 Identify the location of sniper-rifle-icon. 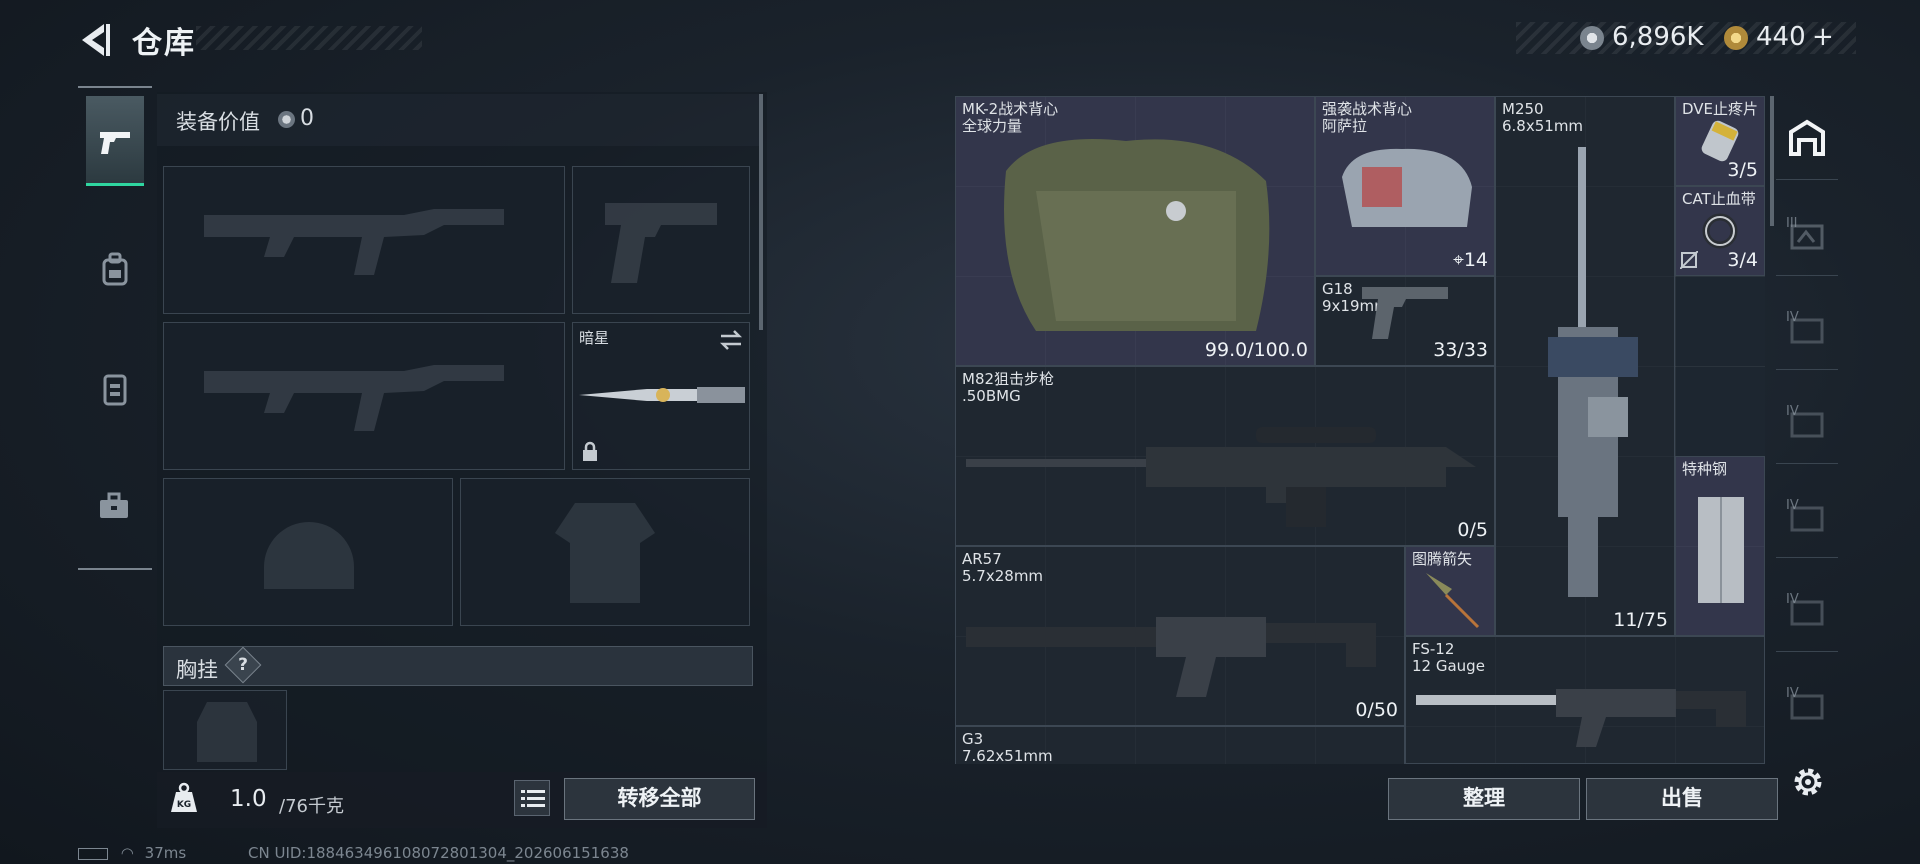
(1221, 477).